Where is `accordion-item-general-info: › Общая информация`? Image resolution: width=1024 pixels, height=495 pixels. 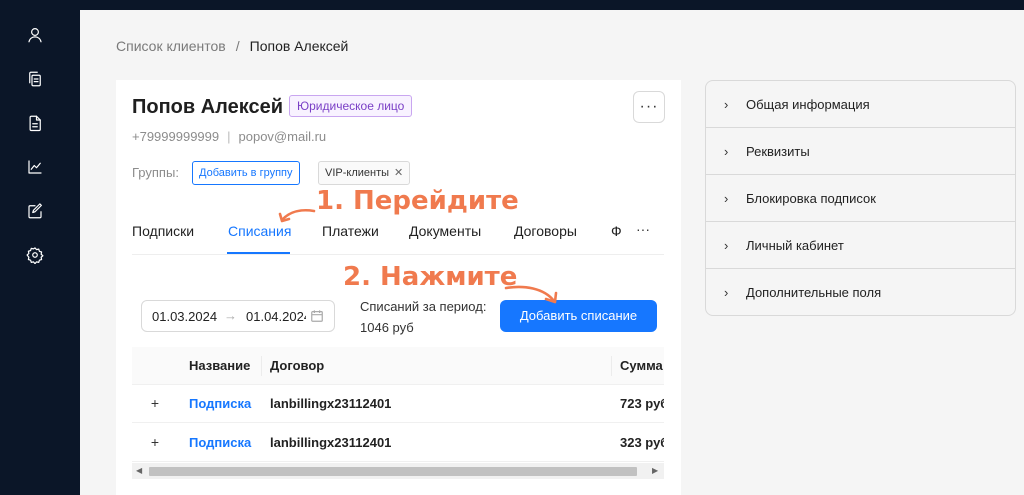 accordion-item-general-info: › Общая информация is located at coordinates (860, 104).